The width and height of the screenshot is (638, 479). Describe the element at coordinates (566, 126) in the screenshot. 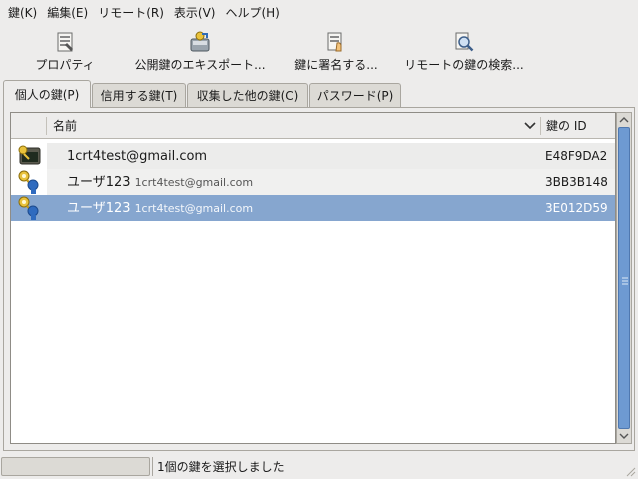

I see `column-header-key-id: 鍵の ID` at that location.